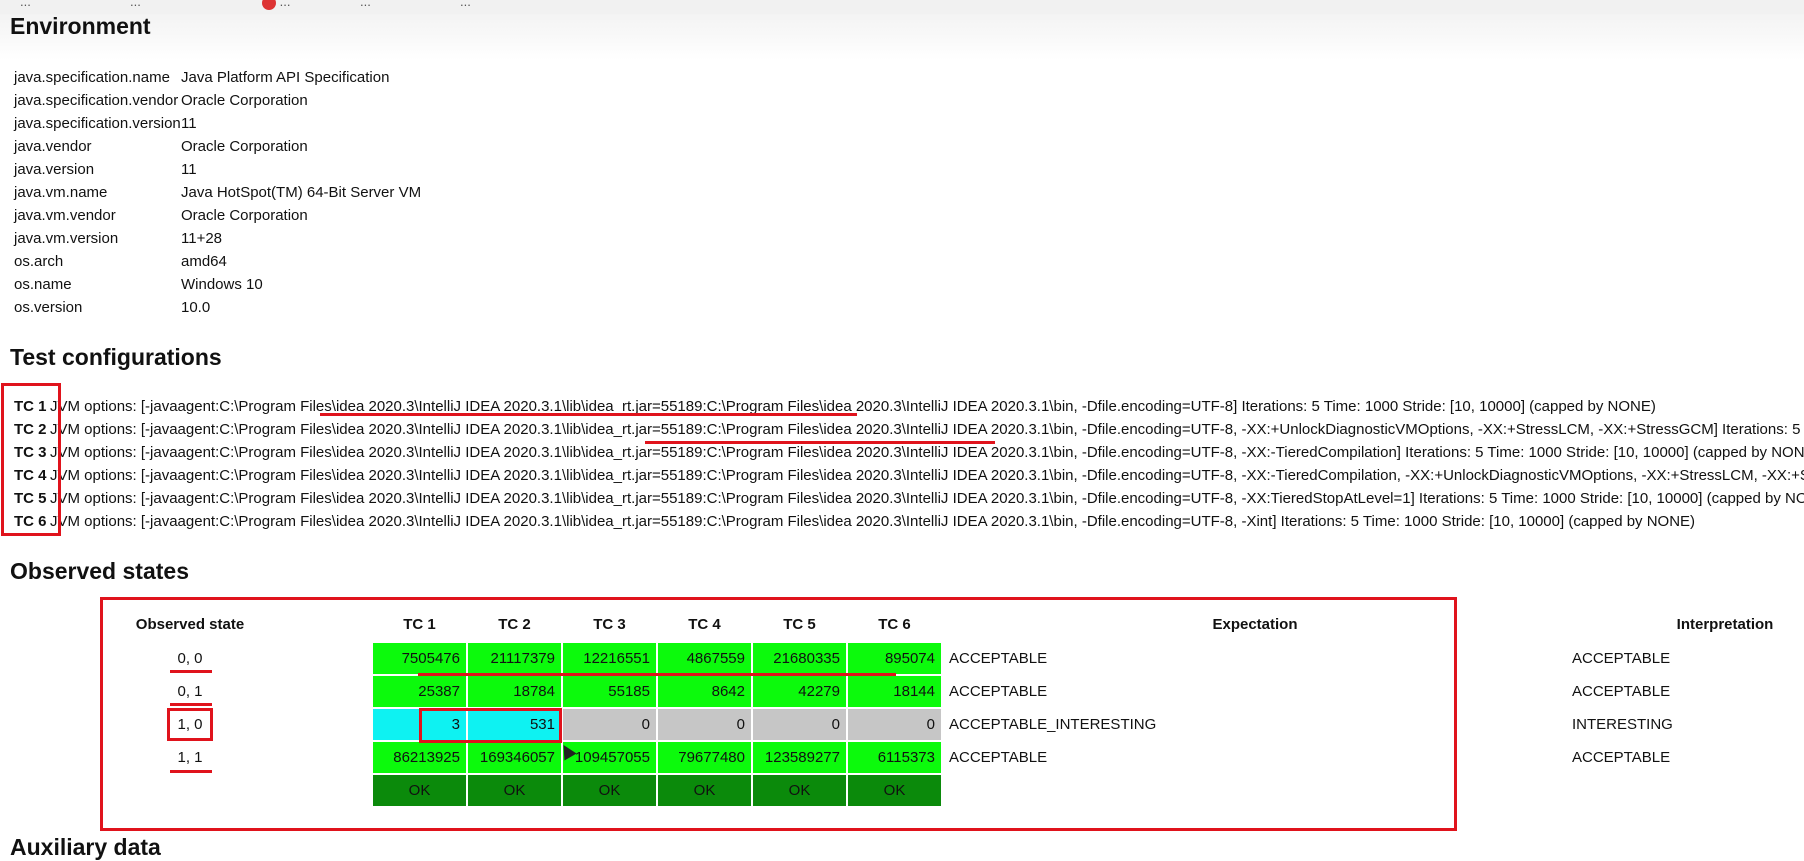 Image resolution: width=1804 pixels, height=861 pixels. What do you see at coordinates (269, 5) in the screenshot?
I see `bookmark-favicon-icon` at bounding box center [269, 5].